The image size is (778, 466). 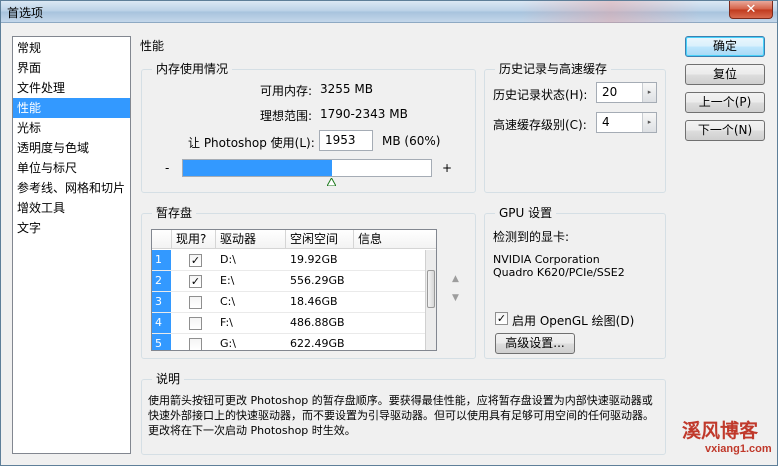 I want to click on memory-unit-label: MB (60%), so click(x=411, y=141).